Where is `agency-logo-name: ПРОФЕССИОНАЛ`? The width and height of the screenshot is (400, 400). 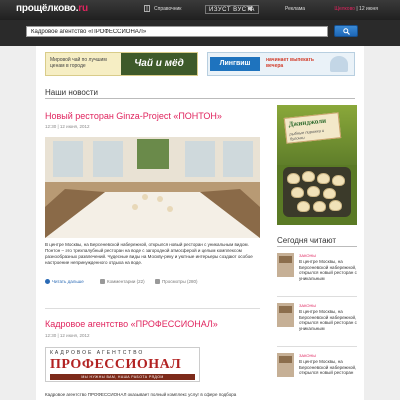 agency-logo-name: ПРОФЕССИОНАЛ is located at coordinates (116, 364).